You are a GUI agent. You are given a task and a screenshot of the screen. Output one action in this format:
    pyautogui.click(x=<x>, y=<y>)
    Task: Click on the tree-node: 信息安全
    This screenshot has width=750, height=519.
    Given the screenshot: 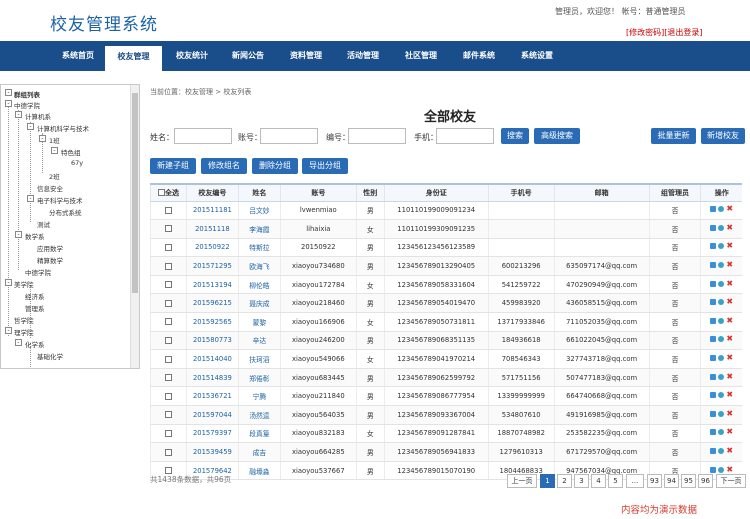 What is the action you would take?
    pyautogui.click(x=50, y=188)
    